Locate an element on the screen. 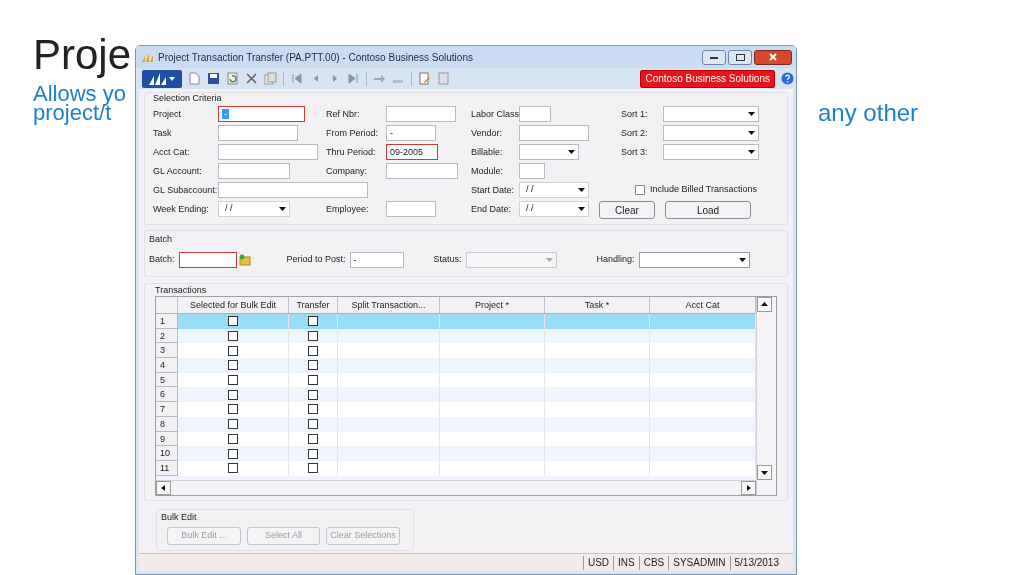  refresh-icon is located at coordinates (232, 78).